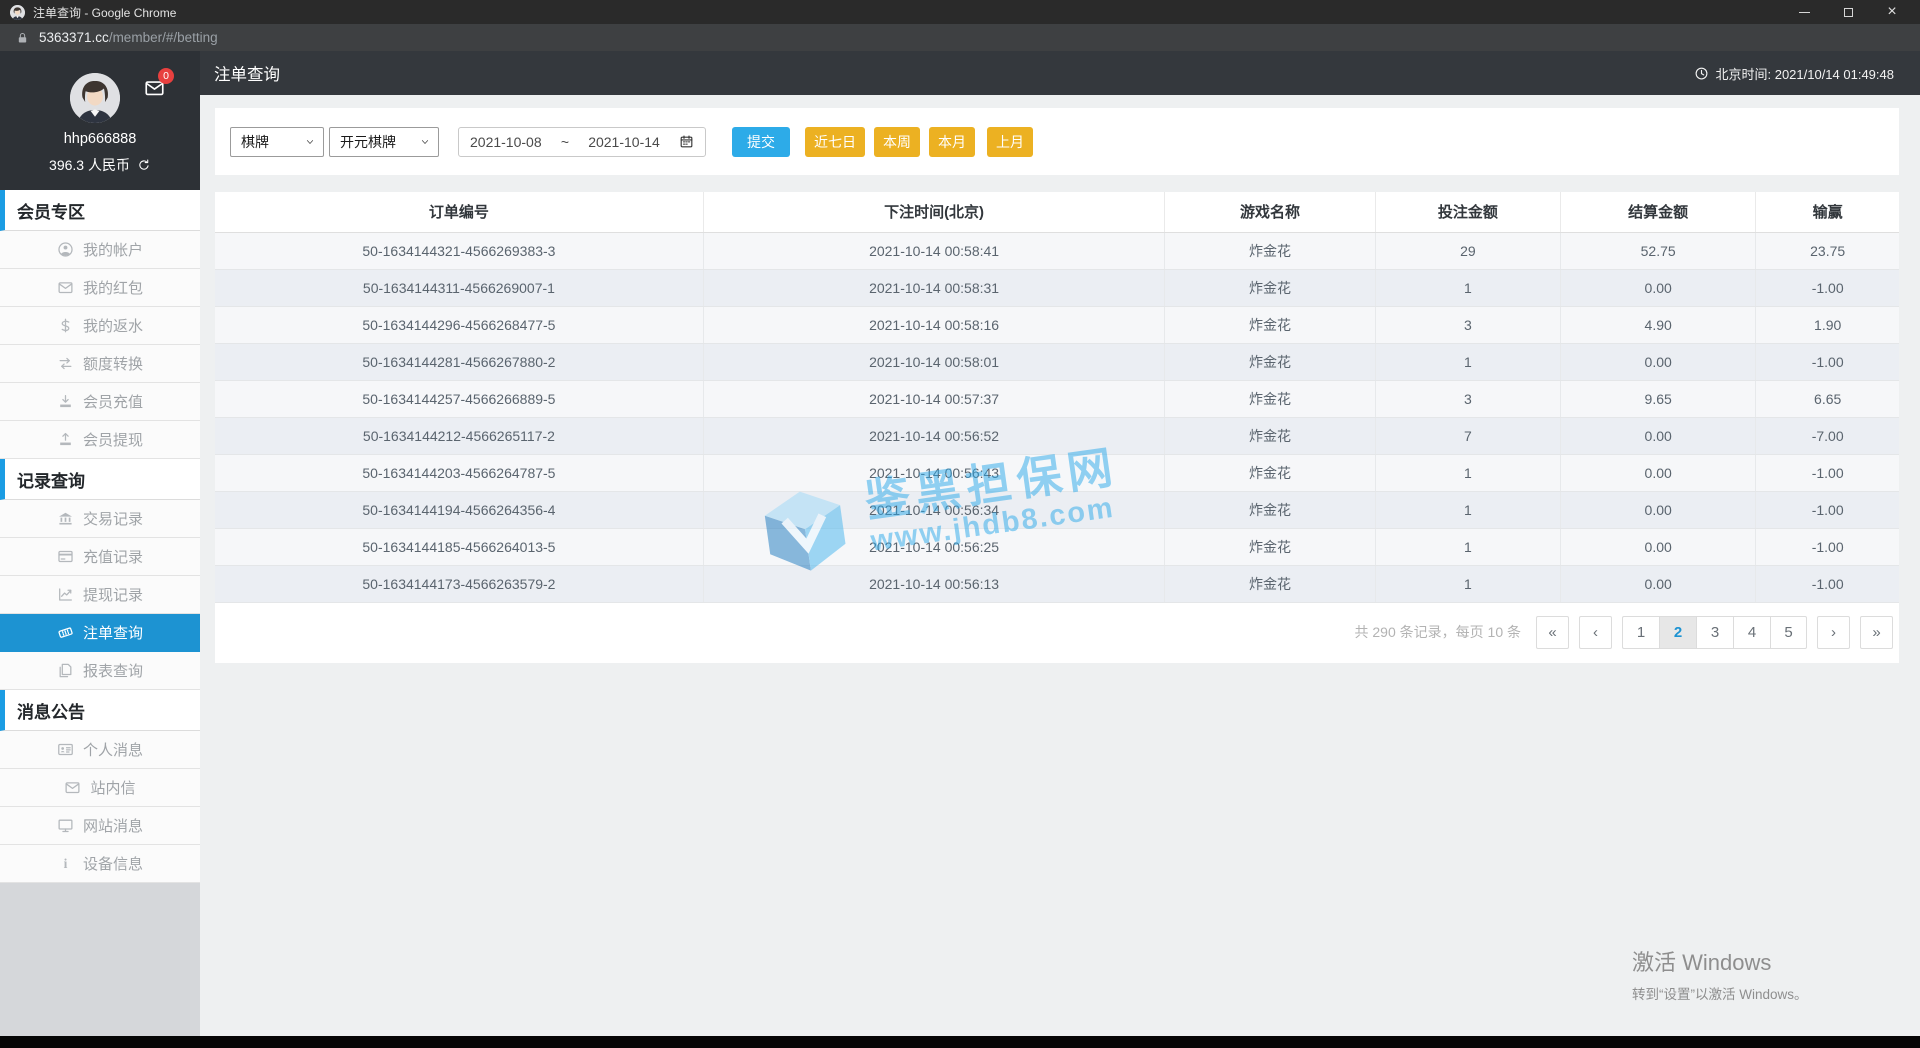  Describe the element at coordinates (1720, 976) in the screenshot. I see `windows-activation-notice: 激活 Windows 转到“设置”以激活 Windows。` at that location.